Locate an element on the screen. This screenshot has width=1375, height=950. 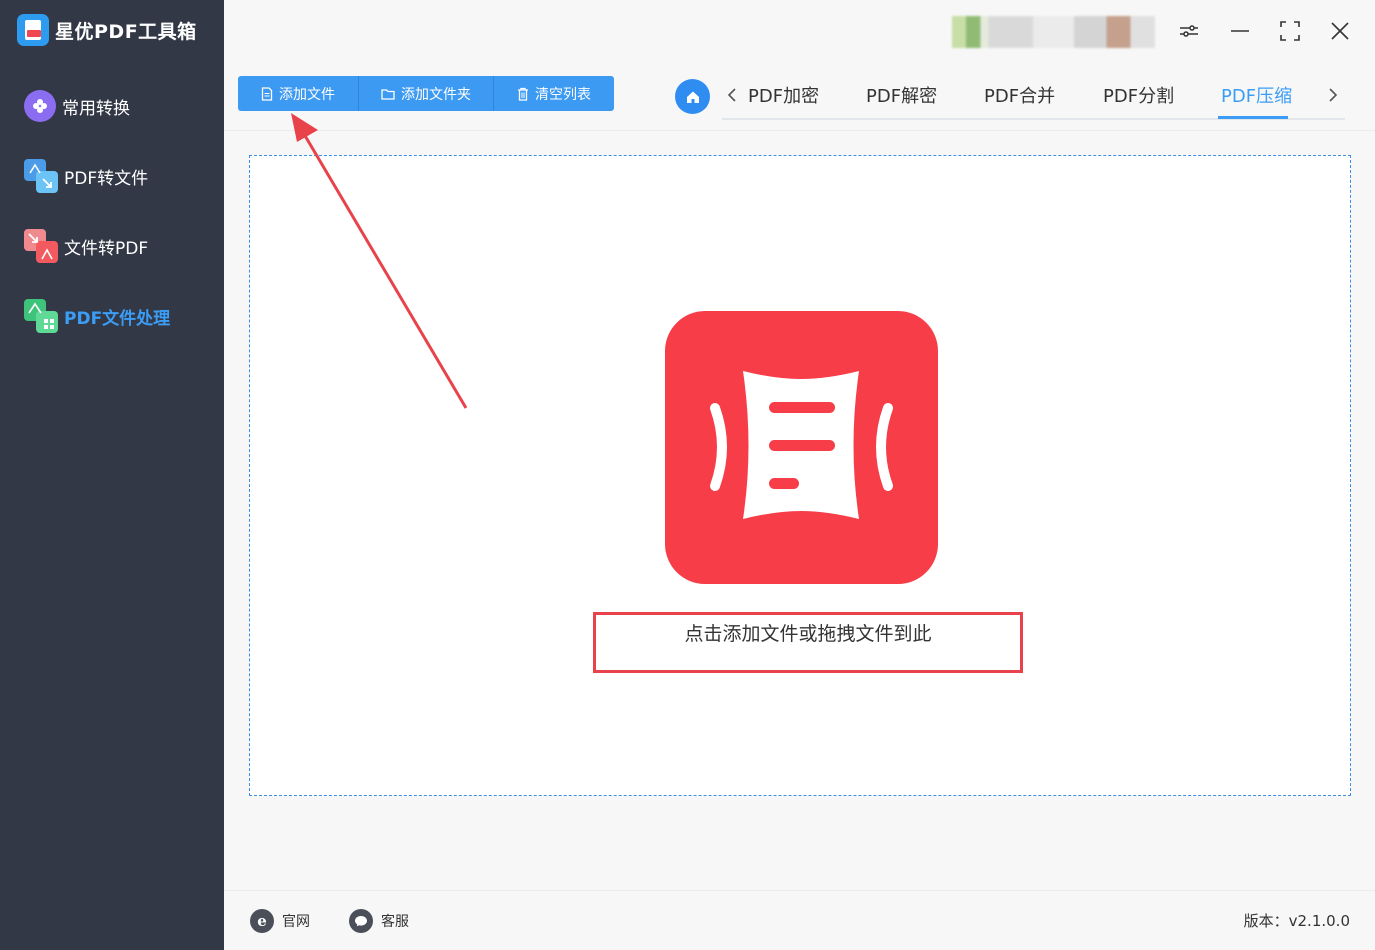
sidebar-item-file-to-pdf: 文件转PDF is located at coordinates (86, 246).